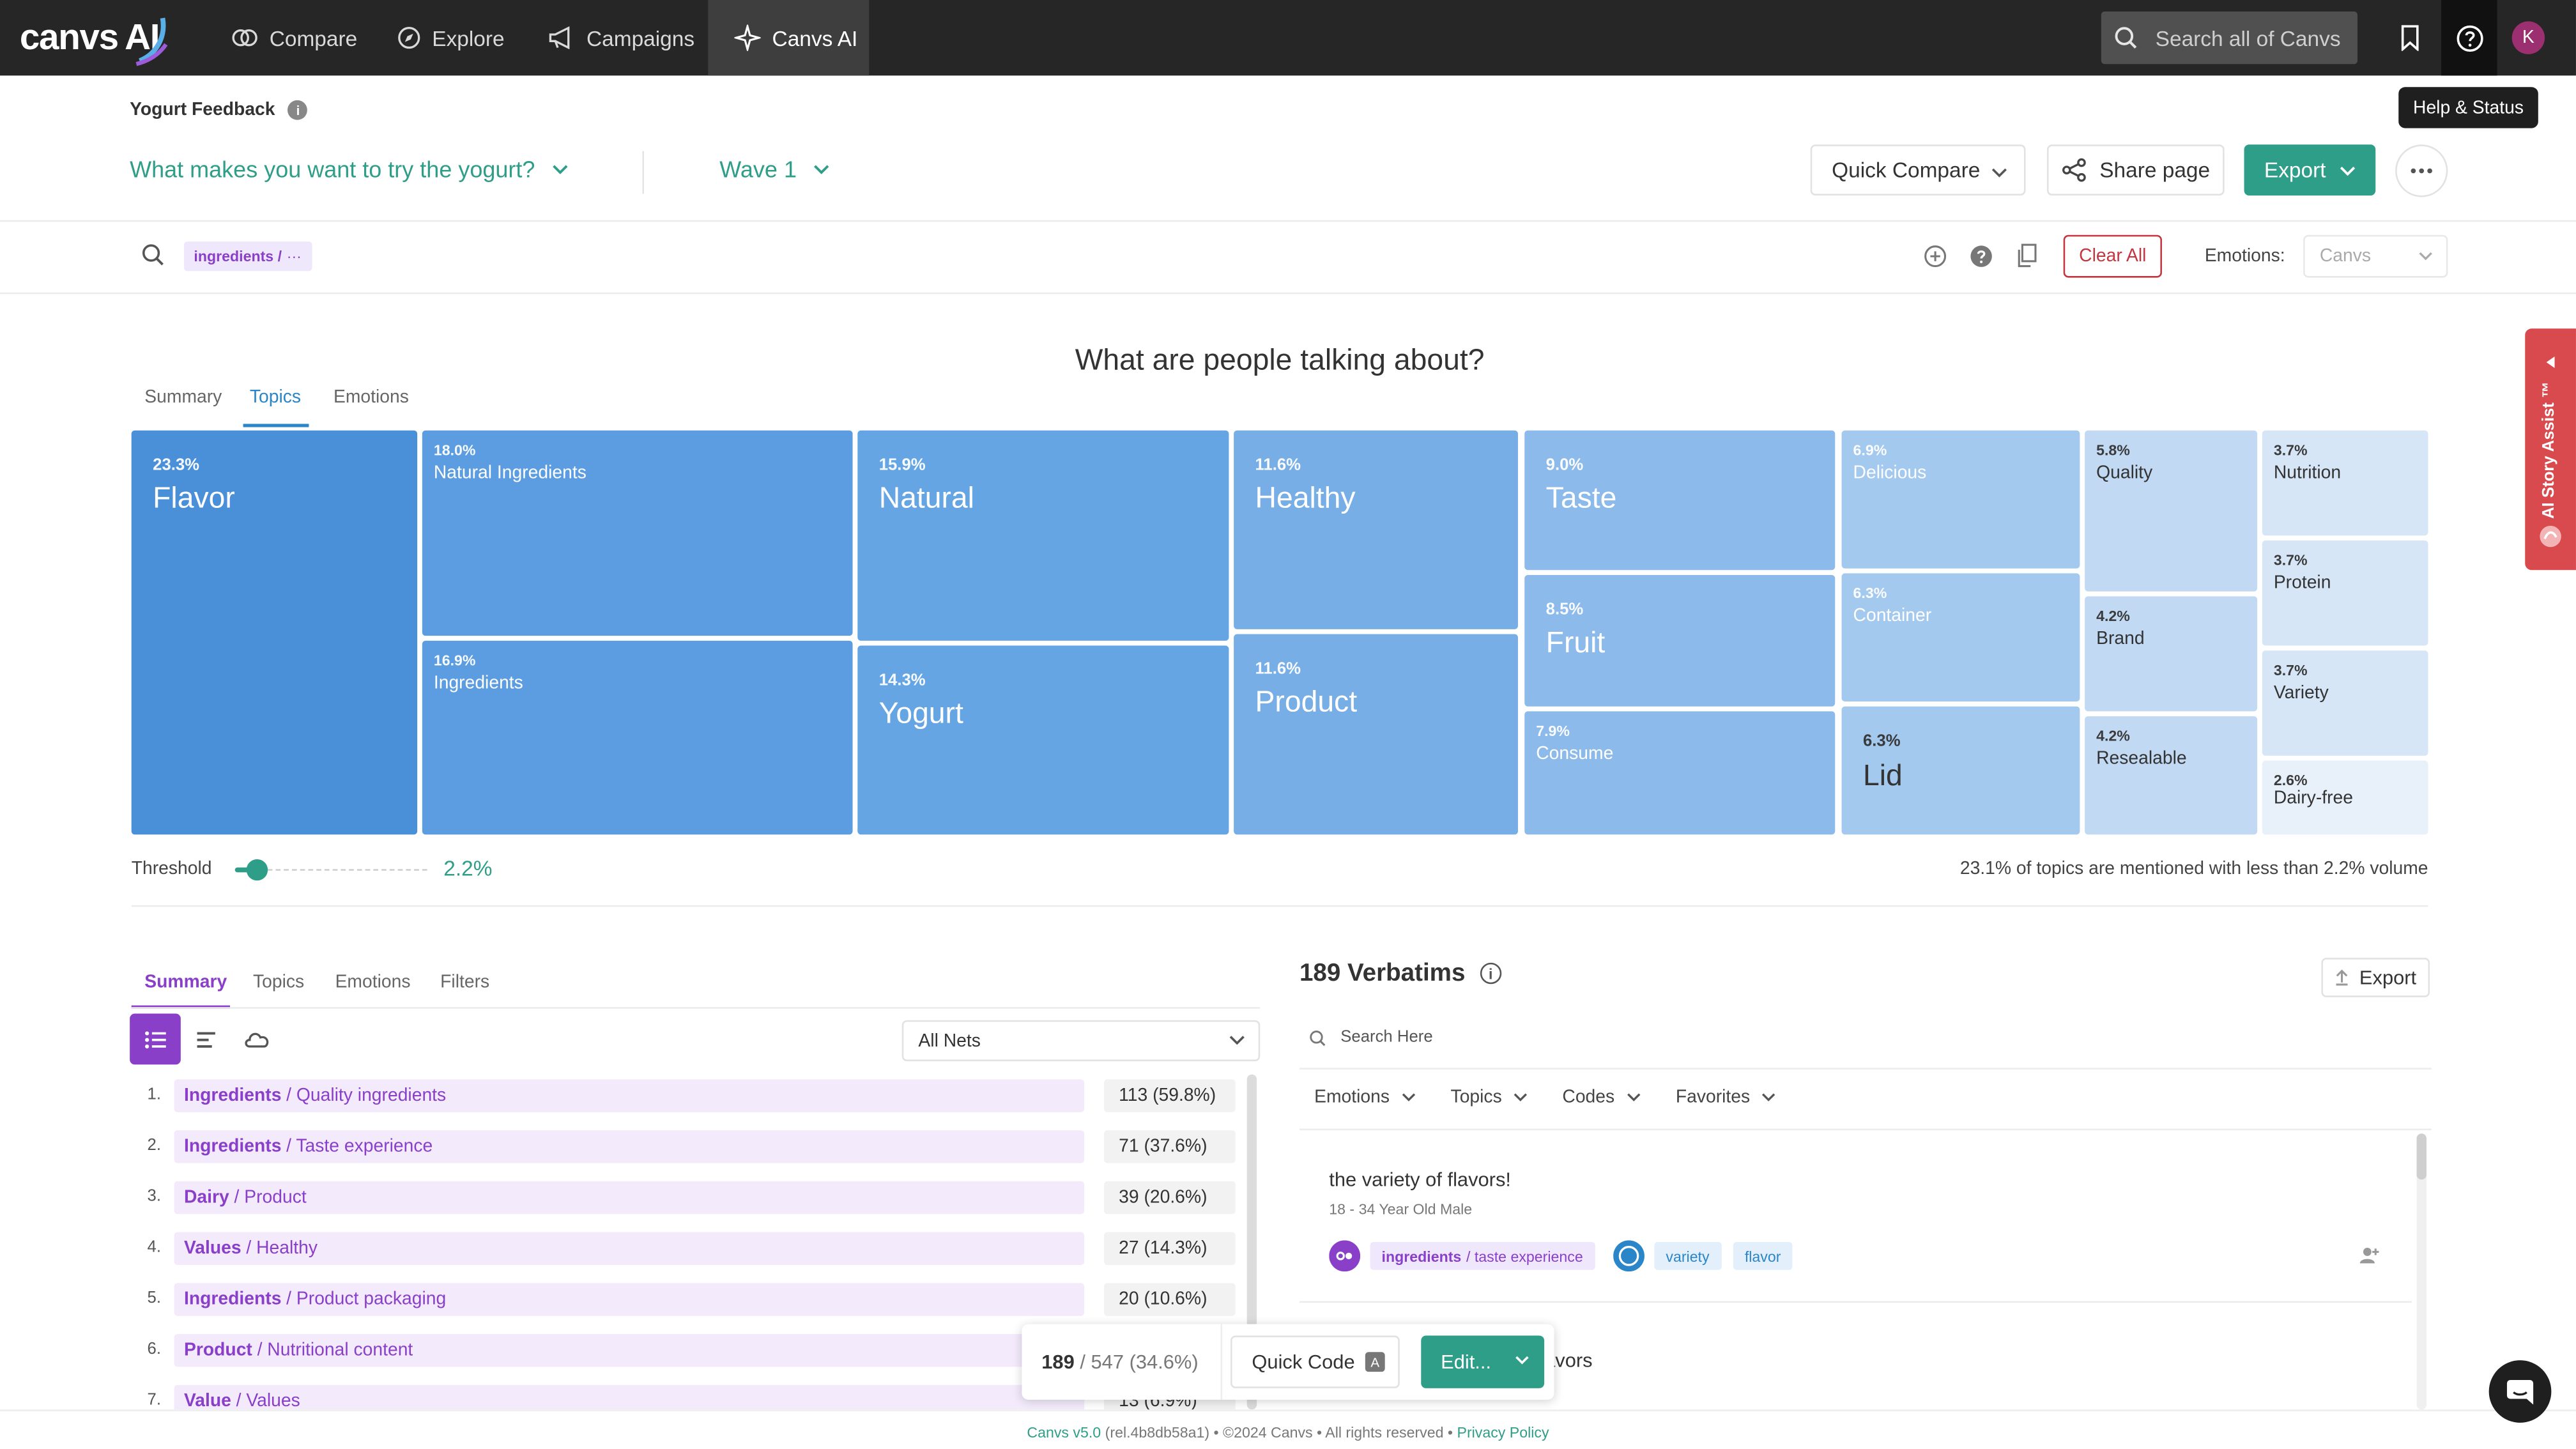  I want to click on treemap-tile-label: Healthy, so click(1305, 497).